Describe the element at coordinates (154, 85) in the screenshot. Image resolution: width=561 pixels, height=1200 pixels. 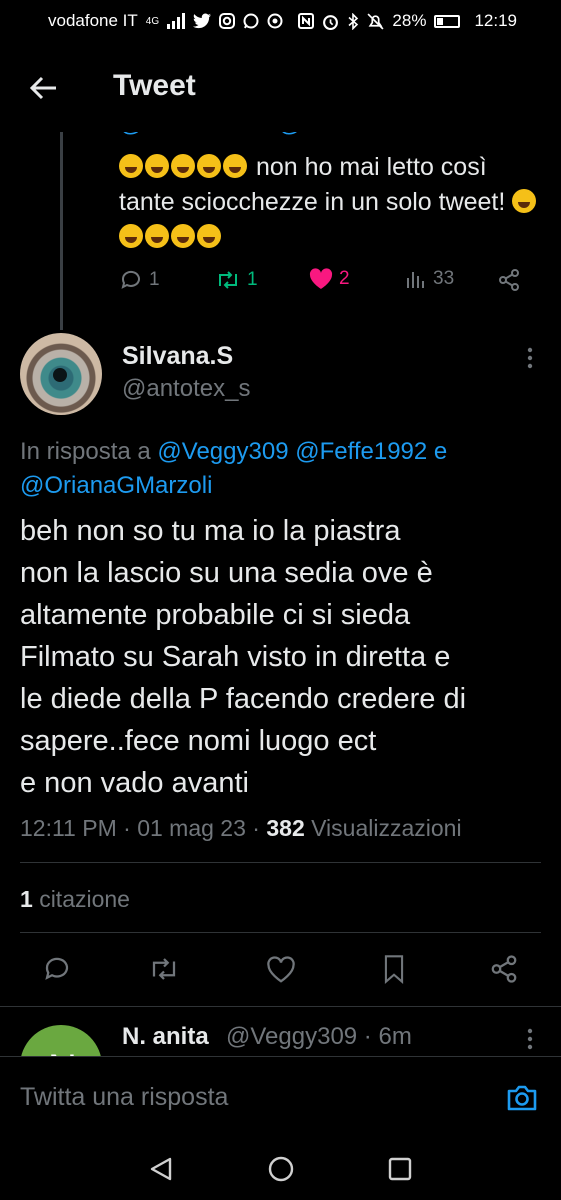
I see `page-title: Tweet` at that location.